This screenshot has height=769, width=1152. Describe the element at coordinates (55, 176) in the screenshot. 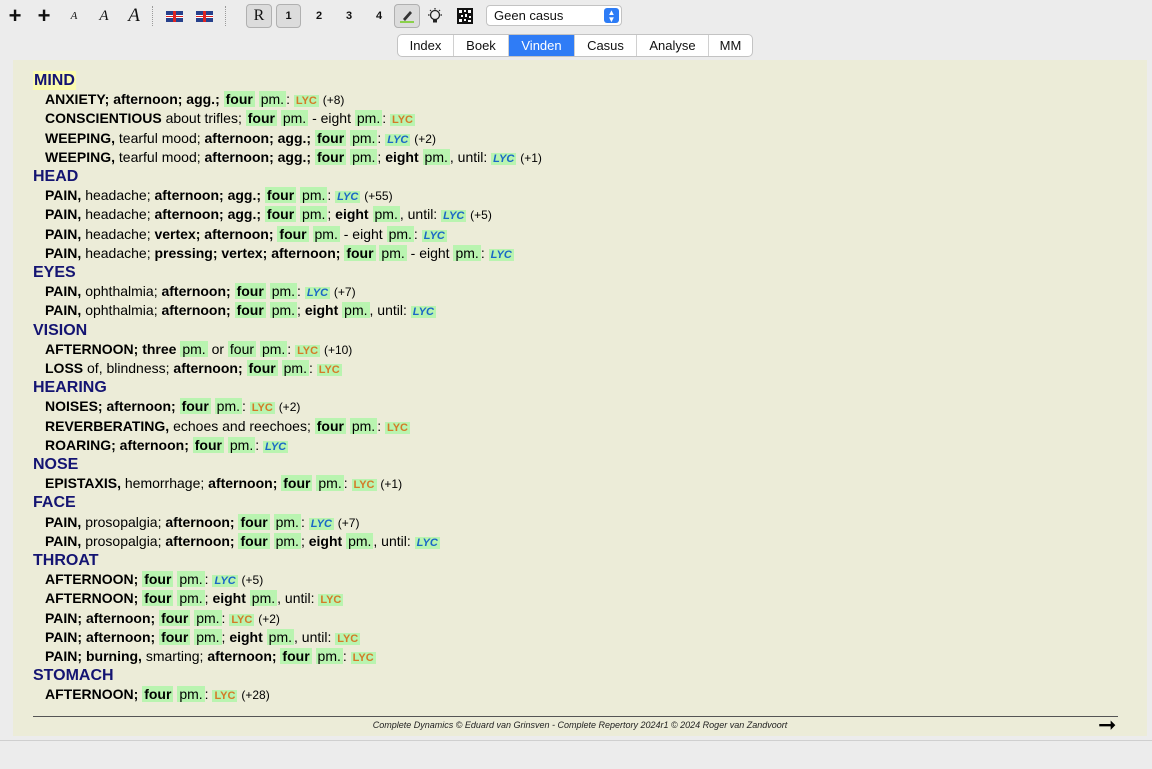

I see `chapter-heading: HEAD` at that location.